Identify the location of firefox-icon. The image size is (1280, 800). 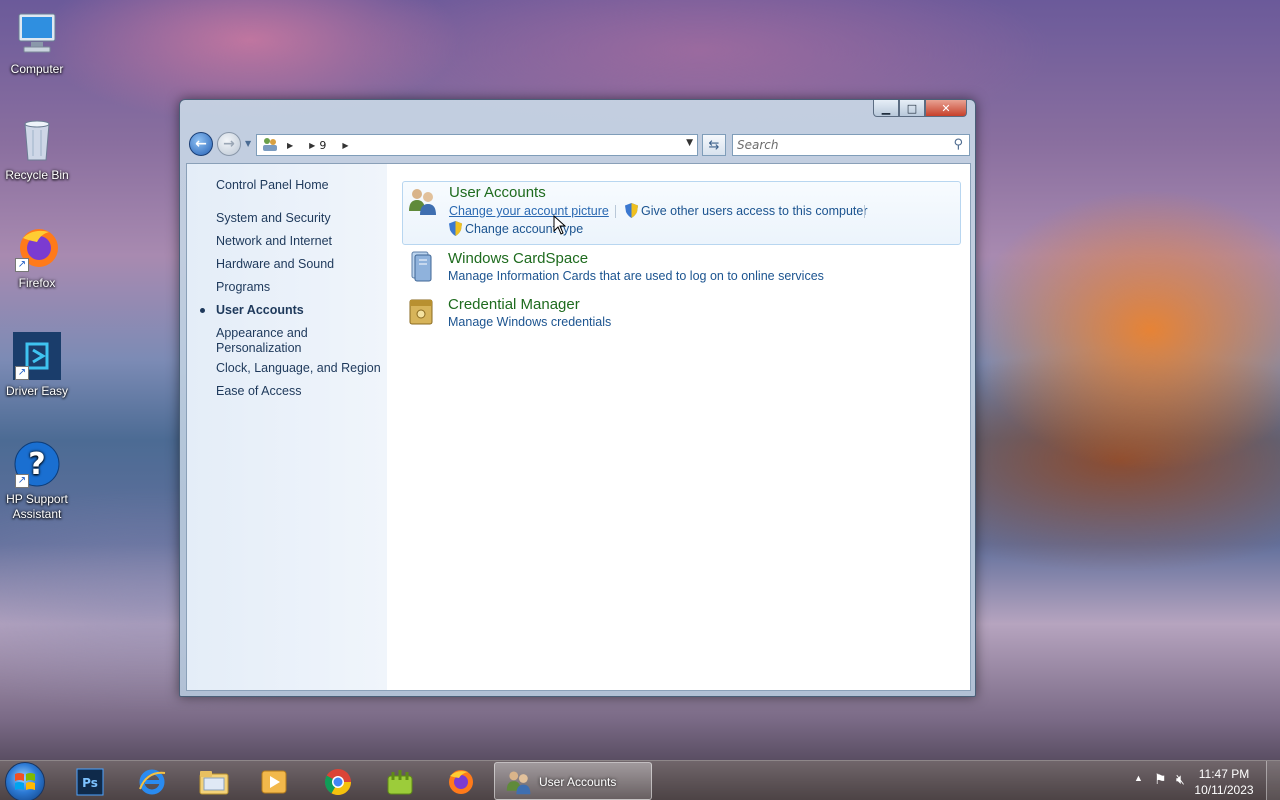
(461, 782).